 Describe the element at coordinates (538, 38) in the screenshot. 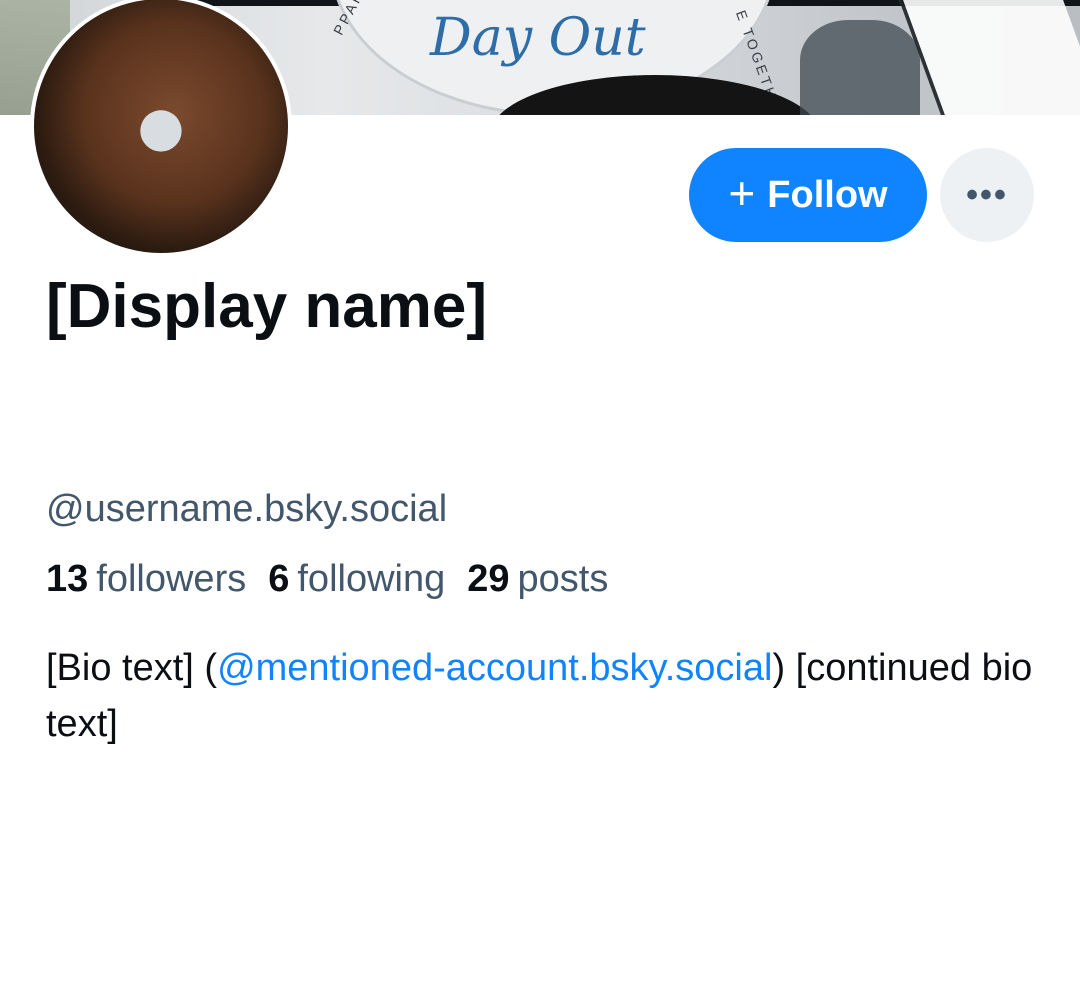

I see `banner-script-text: Day Out` at that location.